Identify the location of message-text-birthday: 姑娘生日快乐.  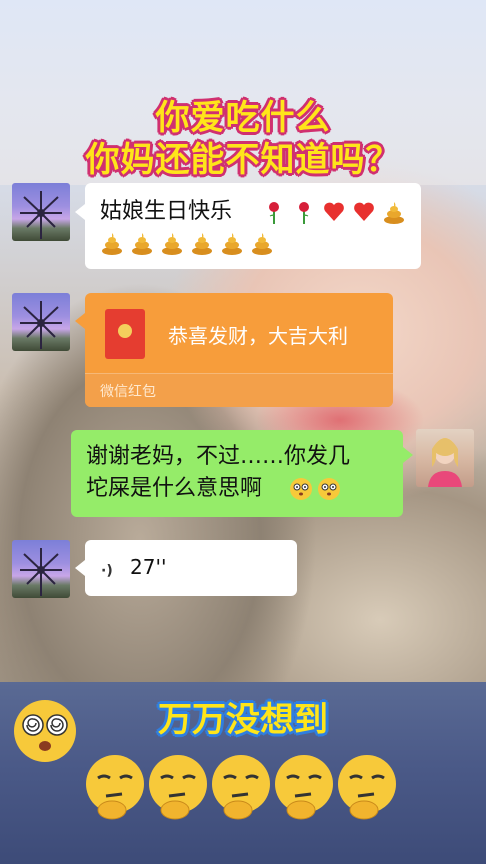
(166, 211).